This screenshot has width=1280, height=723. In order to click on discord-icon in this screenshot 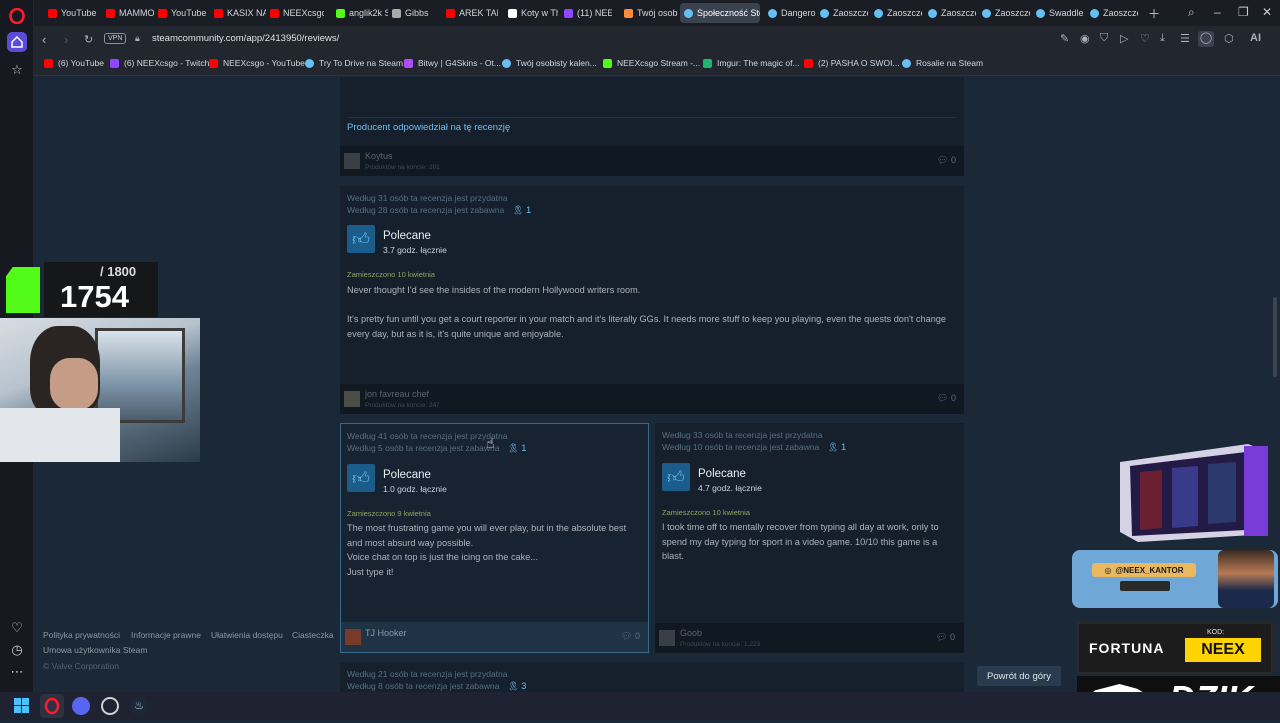, I will do `click(81, 706)`.